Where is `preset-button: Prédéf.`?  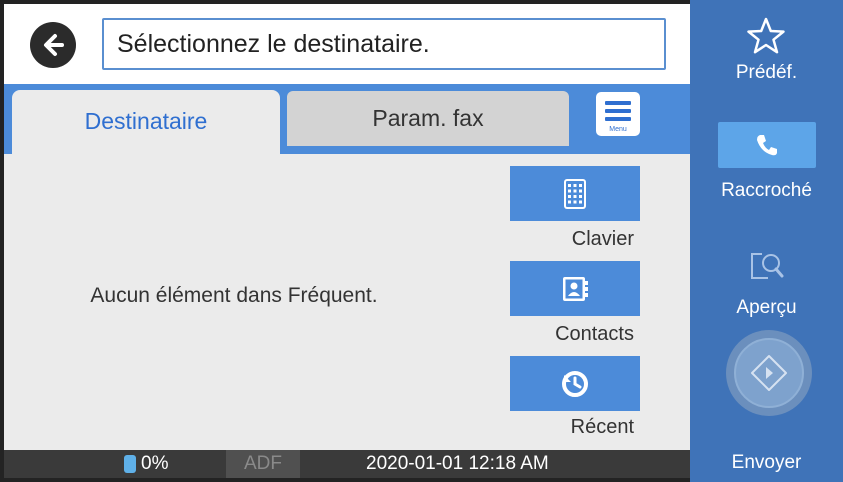 preset-button: Prédéf. is located at coordinates (766, 50).